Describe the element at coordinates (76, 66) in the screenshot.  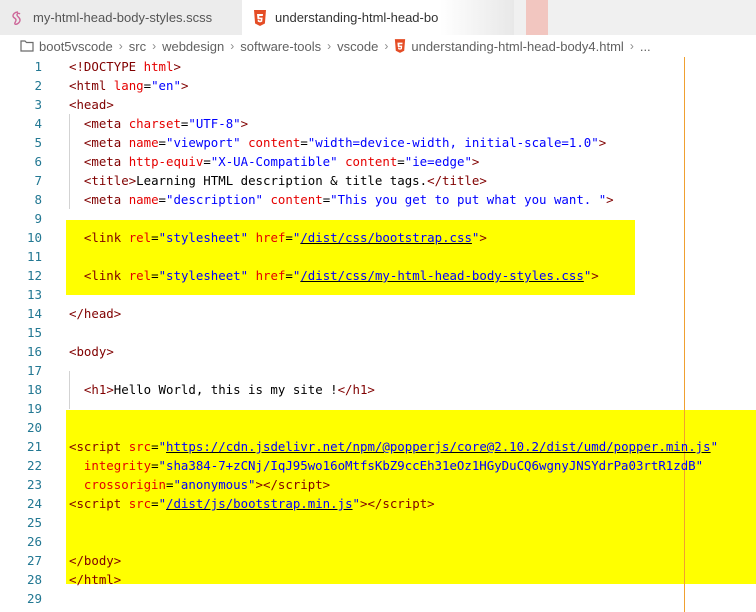
I see `code-token: <!` at that location.